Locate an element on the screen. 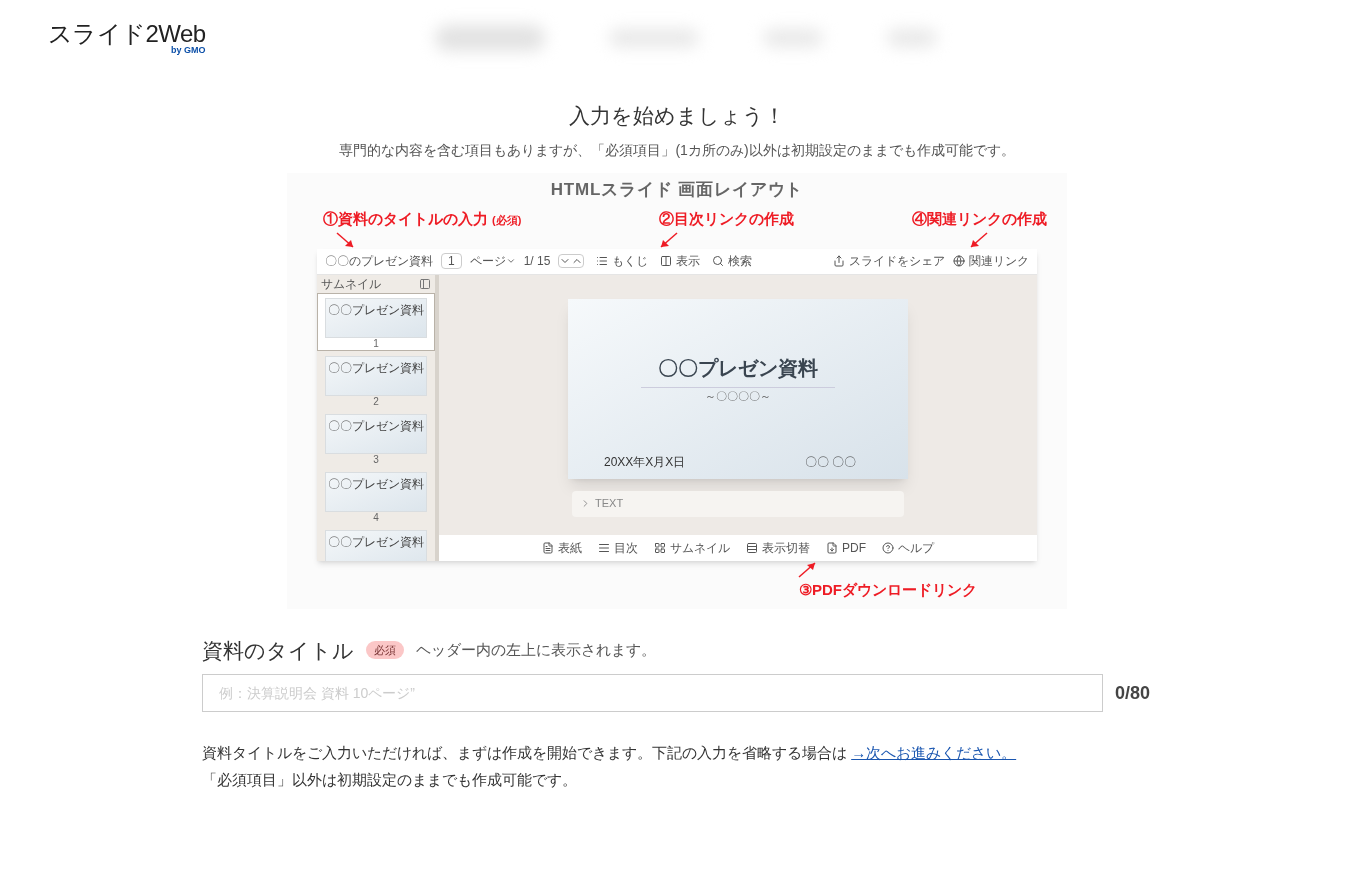 Image resolution: width=1354 pixels, height=875 pixels. field-hint: ヘッダー内の左上に表示されます。 is located at coordinates (536, 650).